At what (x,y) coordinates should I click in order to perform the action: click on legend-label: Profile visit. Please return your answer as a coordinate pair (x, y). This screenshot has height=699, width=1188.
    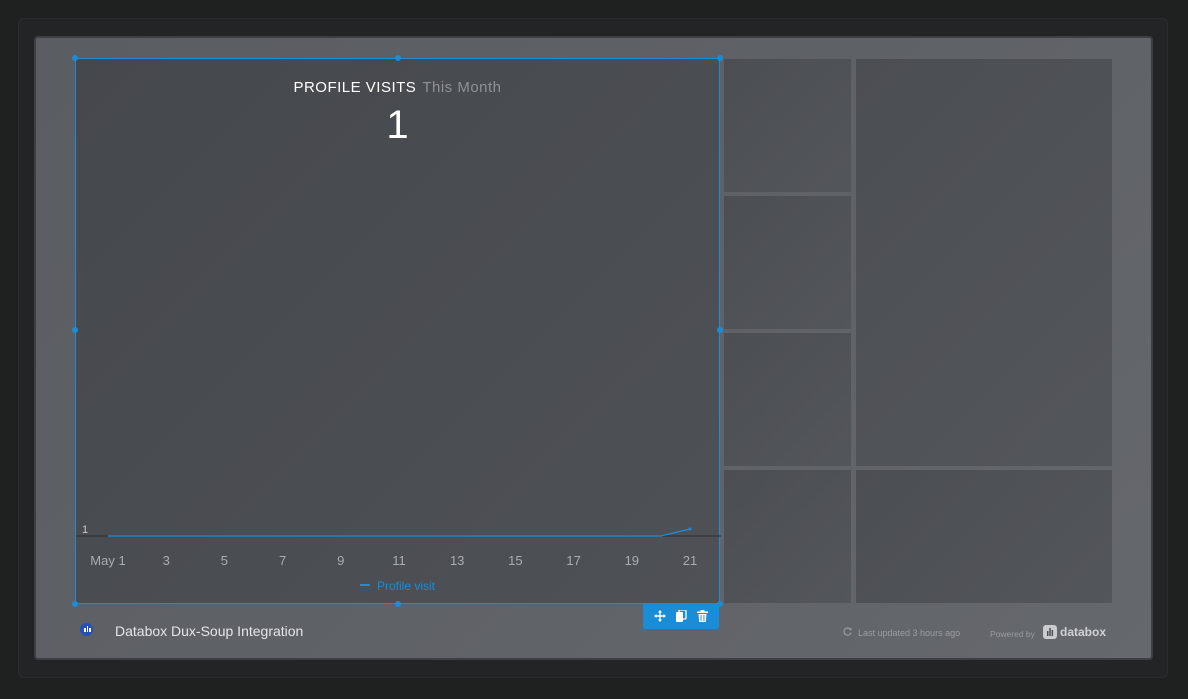
    Looking at the image, I should click on (406, 586).